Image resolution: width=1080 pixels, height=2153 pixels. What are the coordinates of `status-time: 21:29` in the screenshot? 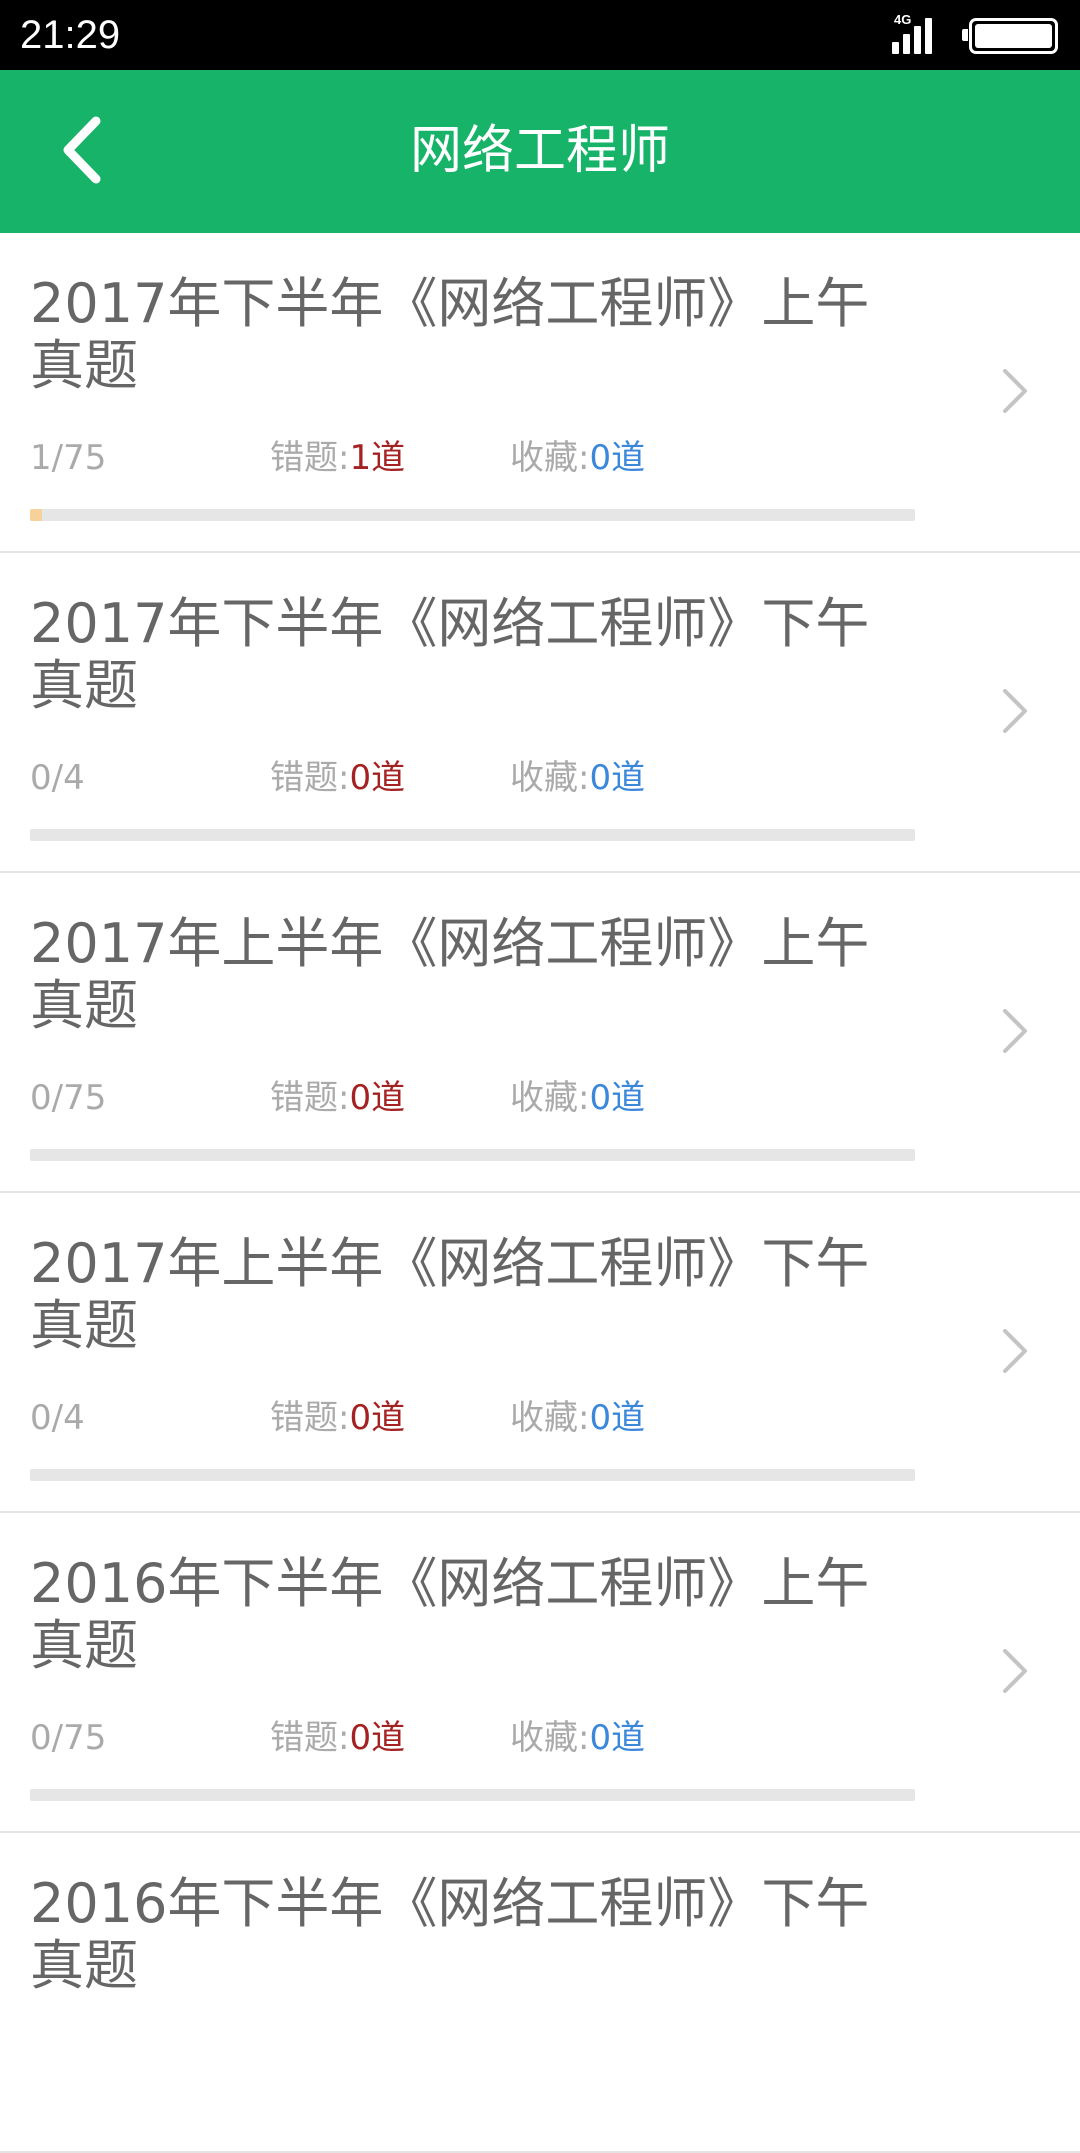 It's located at (70, 35).